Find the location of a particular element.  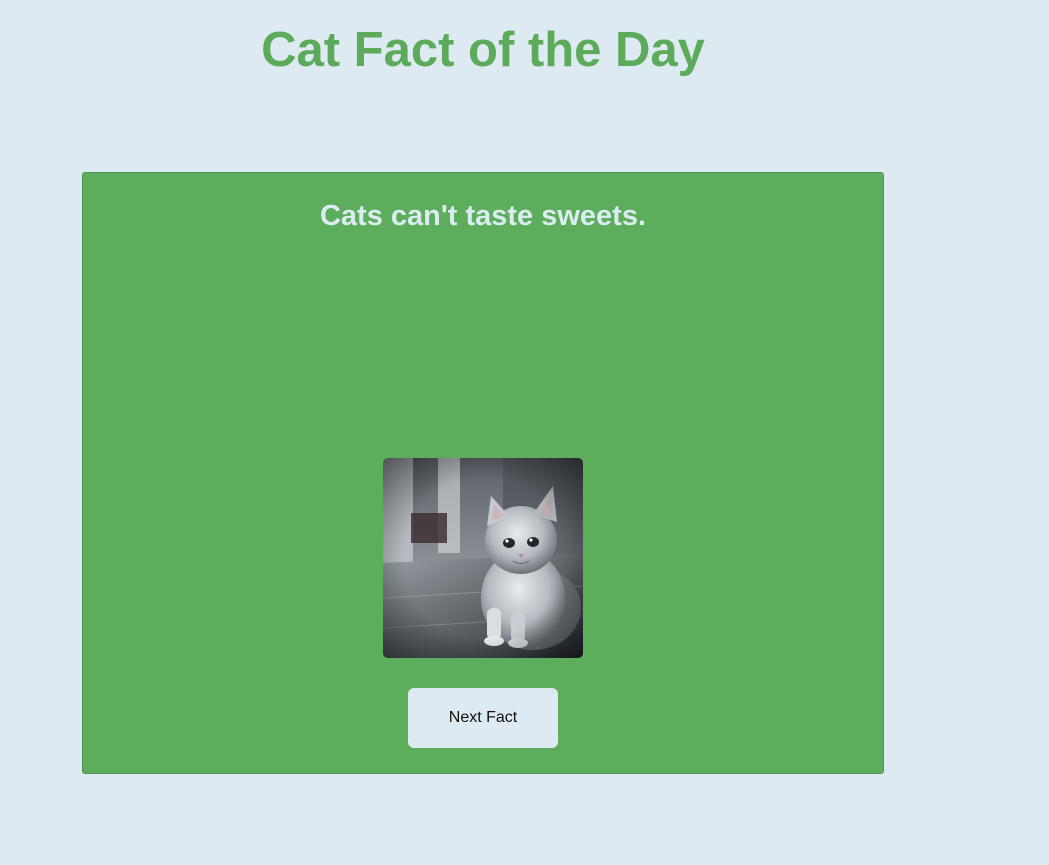

kitten-photo is located at coordinates (483, 558).